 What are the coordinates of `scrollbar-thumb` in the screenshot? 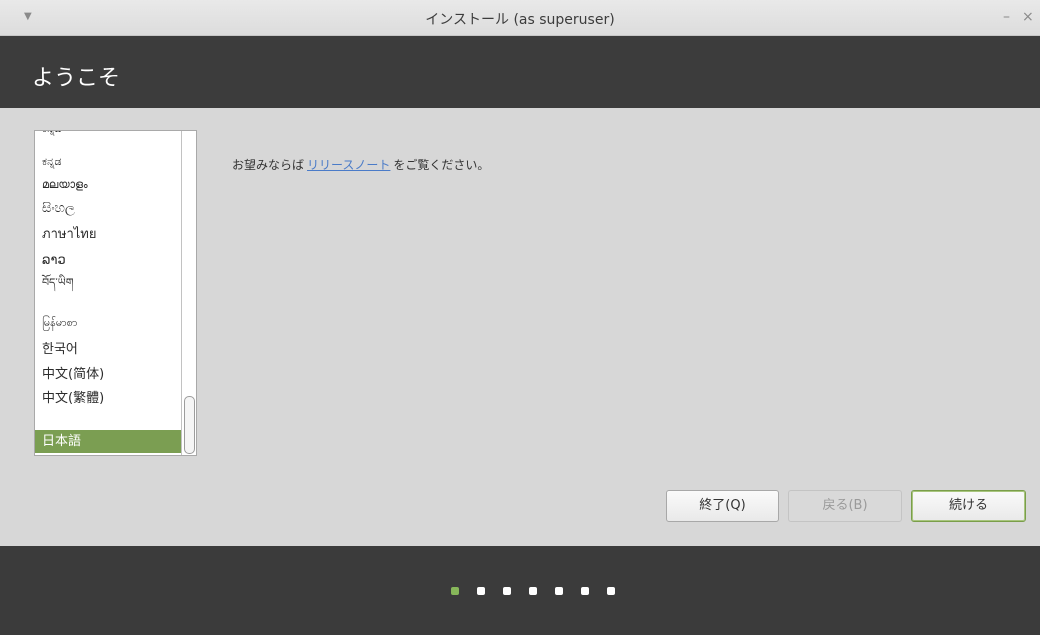 It's located at (189, 425).